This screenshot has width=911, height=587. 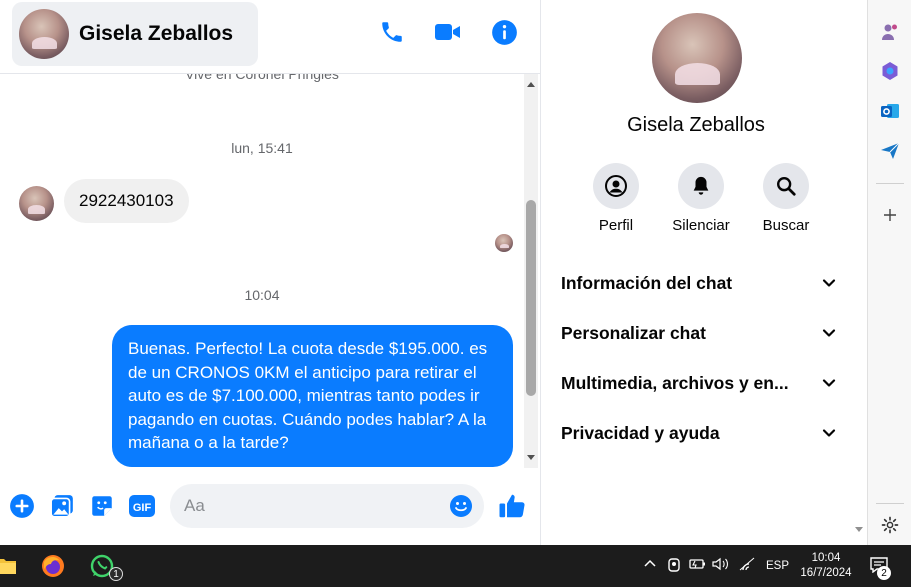 What do you see at coordinates (786, 225) in the screenshot?
I see `search-label: Buscar` at bounding box center [786, 225].